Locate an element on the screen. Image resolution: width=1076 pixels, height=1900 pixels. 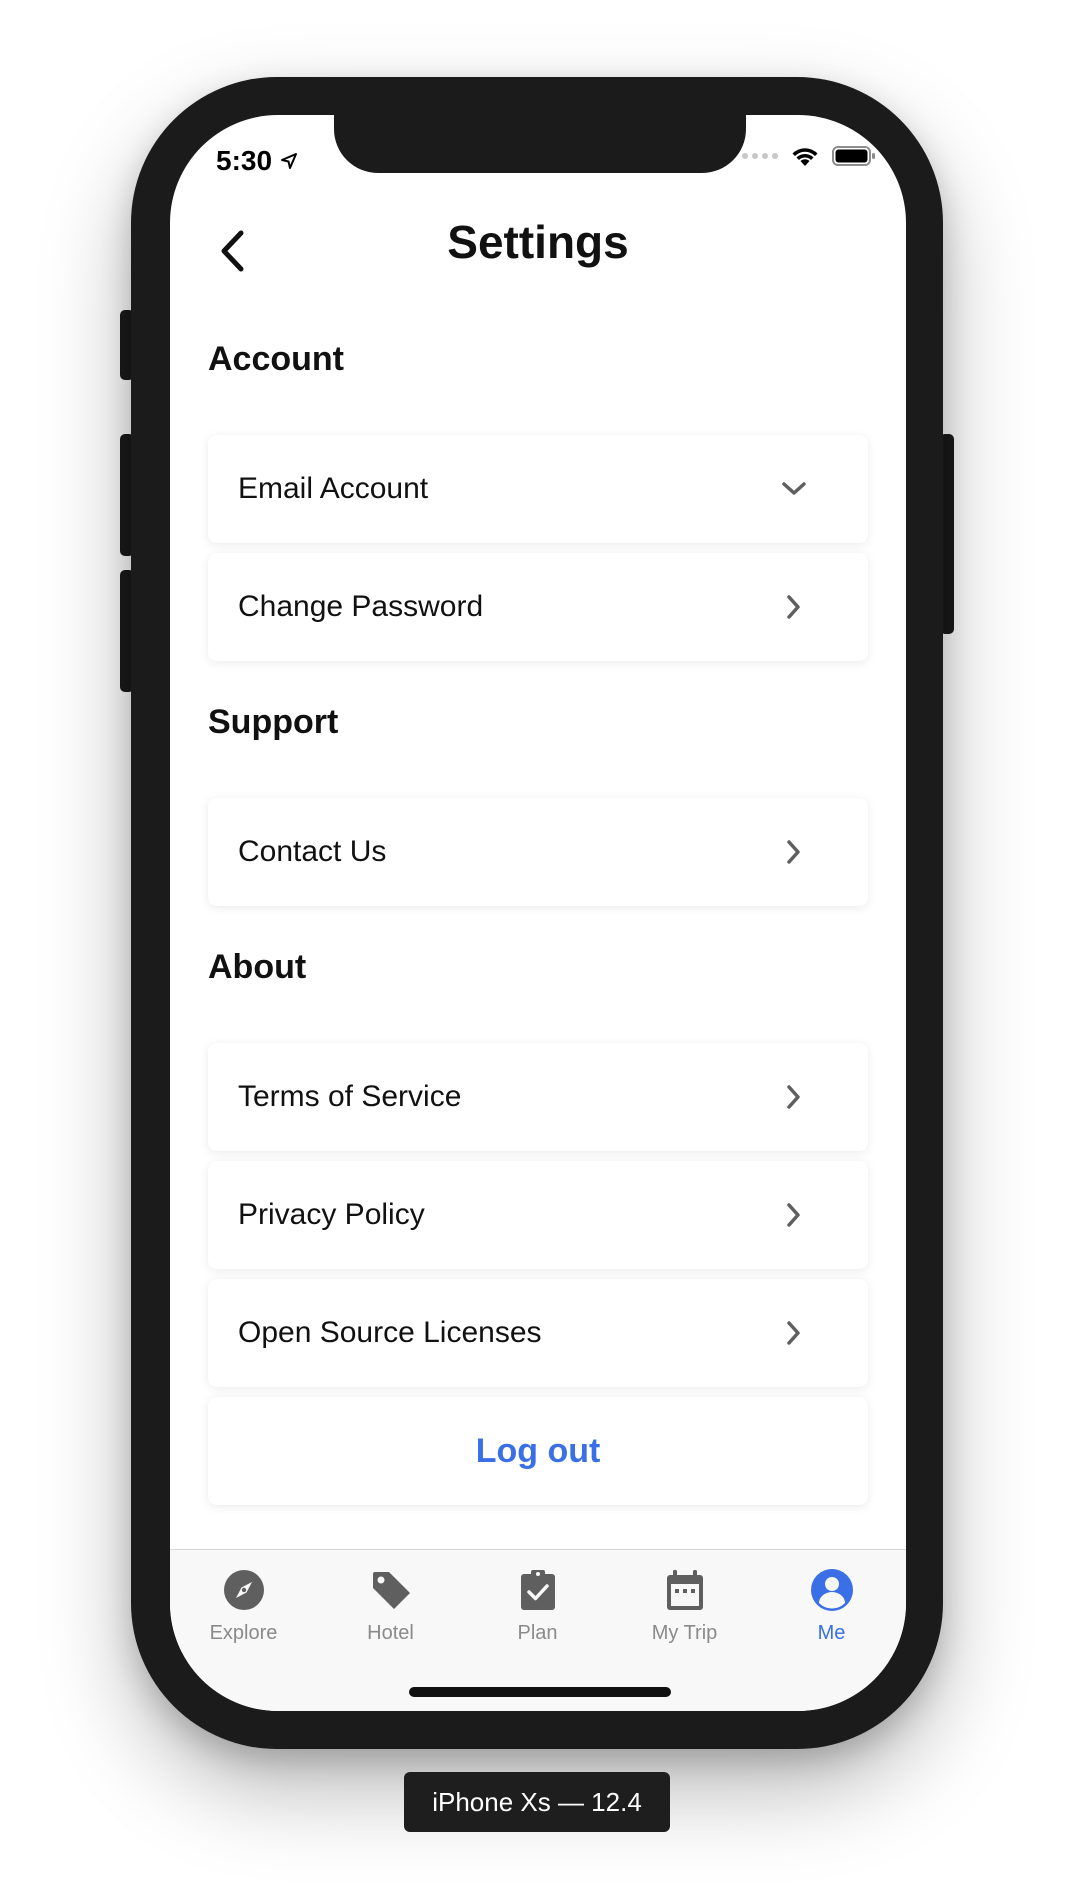
tab-my-trip: My Trip is located at coordinates (684, 1605).